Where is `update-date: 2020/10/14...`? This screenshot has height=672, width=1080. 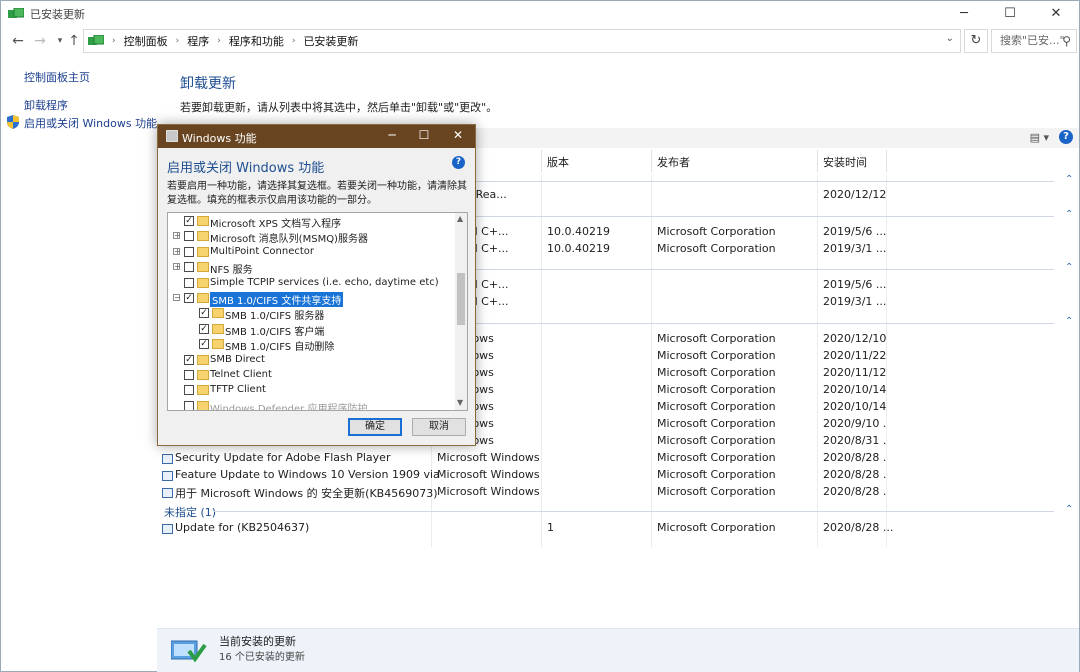
update-date: 2020/10/14... is located at coordinates (855, 389).